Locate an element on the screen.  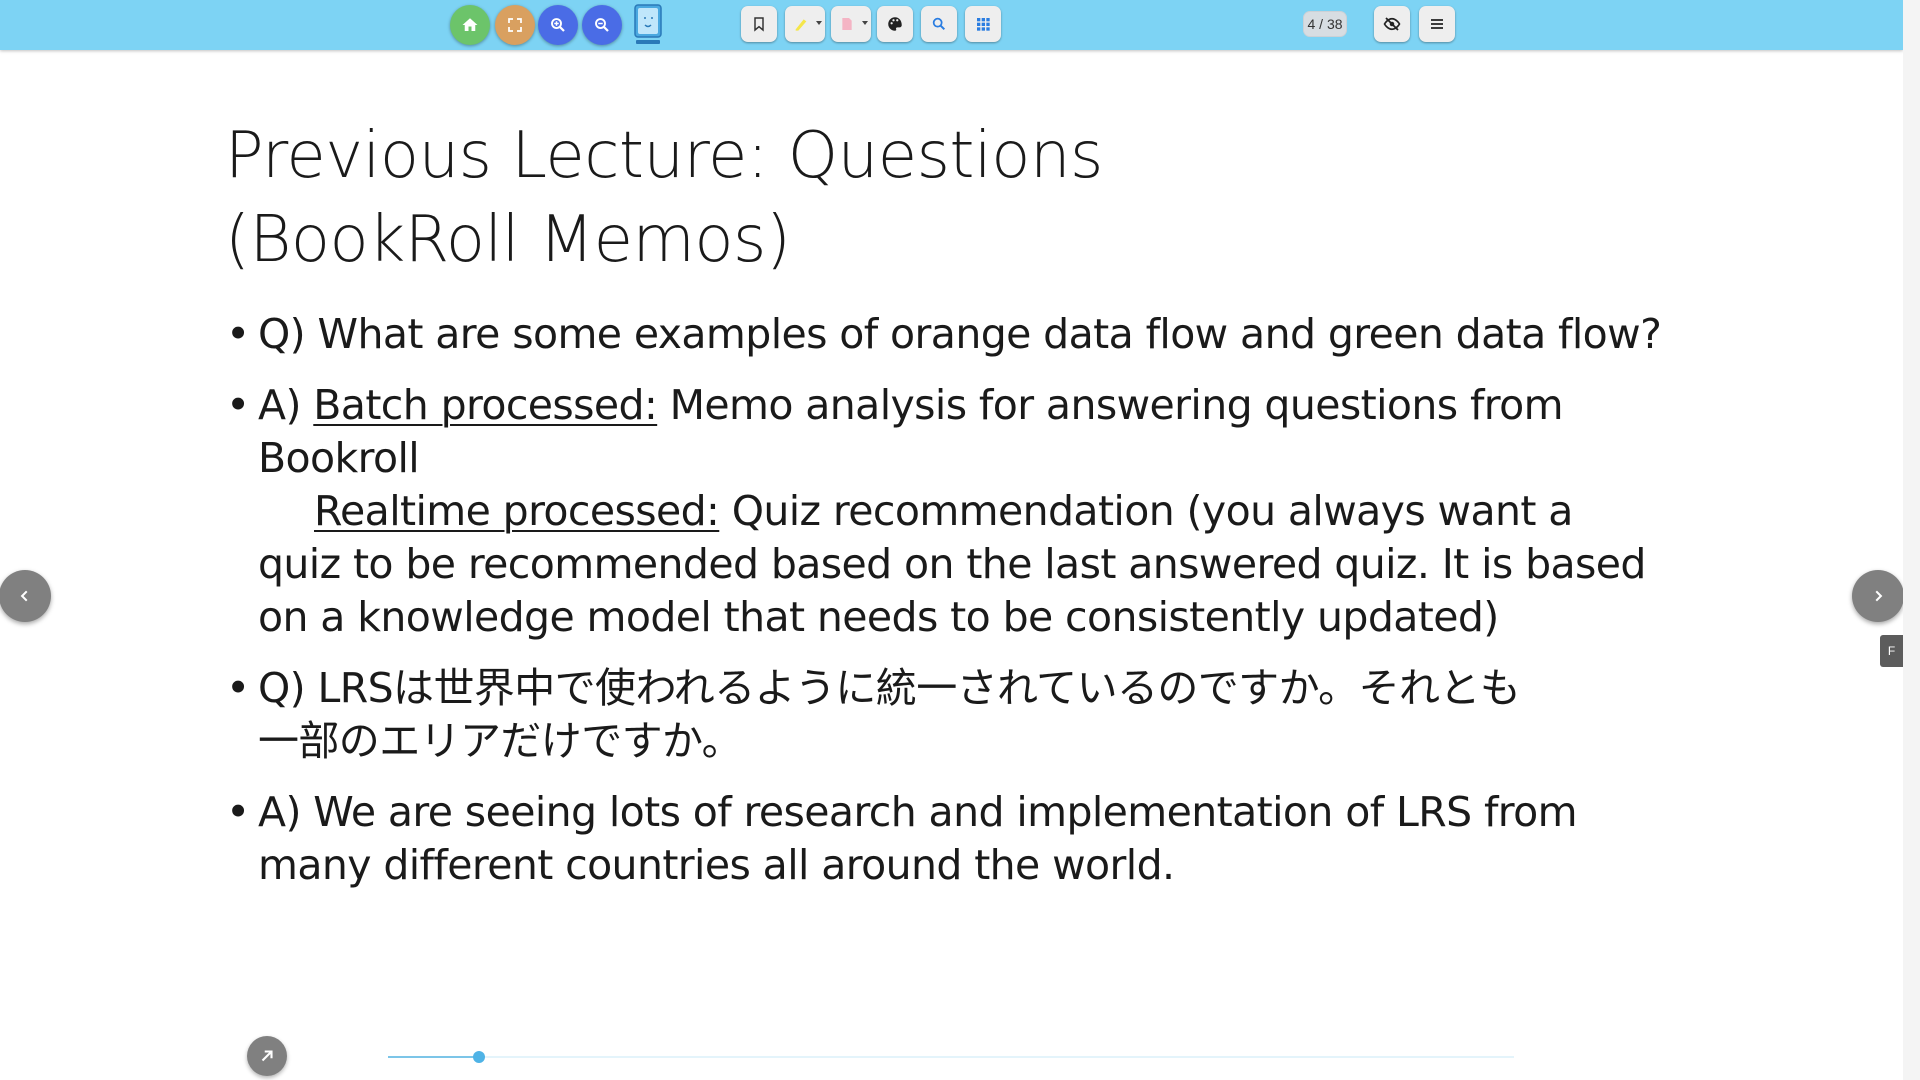
batch-processed-label: Batch processed: is located at coordinates (485, 405).